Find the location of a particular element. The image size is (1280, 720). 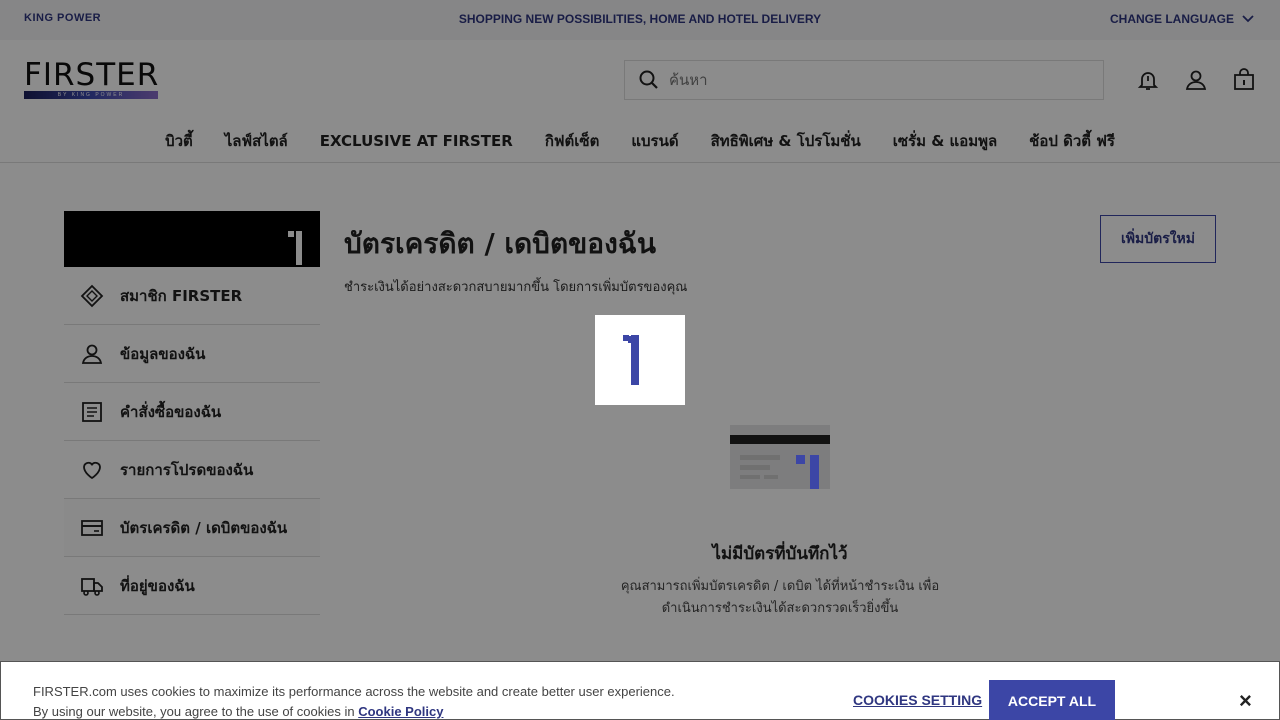

accept-all-button: ACCEPT ALL is located at coordinates (1052, 700).